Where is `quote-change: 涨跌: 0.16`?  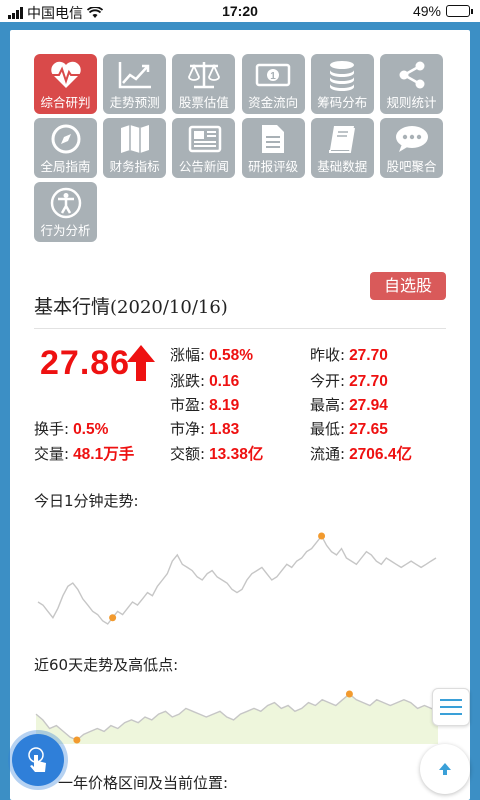 quote-change: 涨跌: 0.16 is located at coordinates (204, 380).